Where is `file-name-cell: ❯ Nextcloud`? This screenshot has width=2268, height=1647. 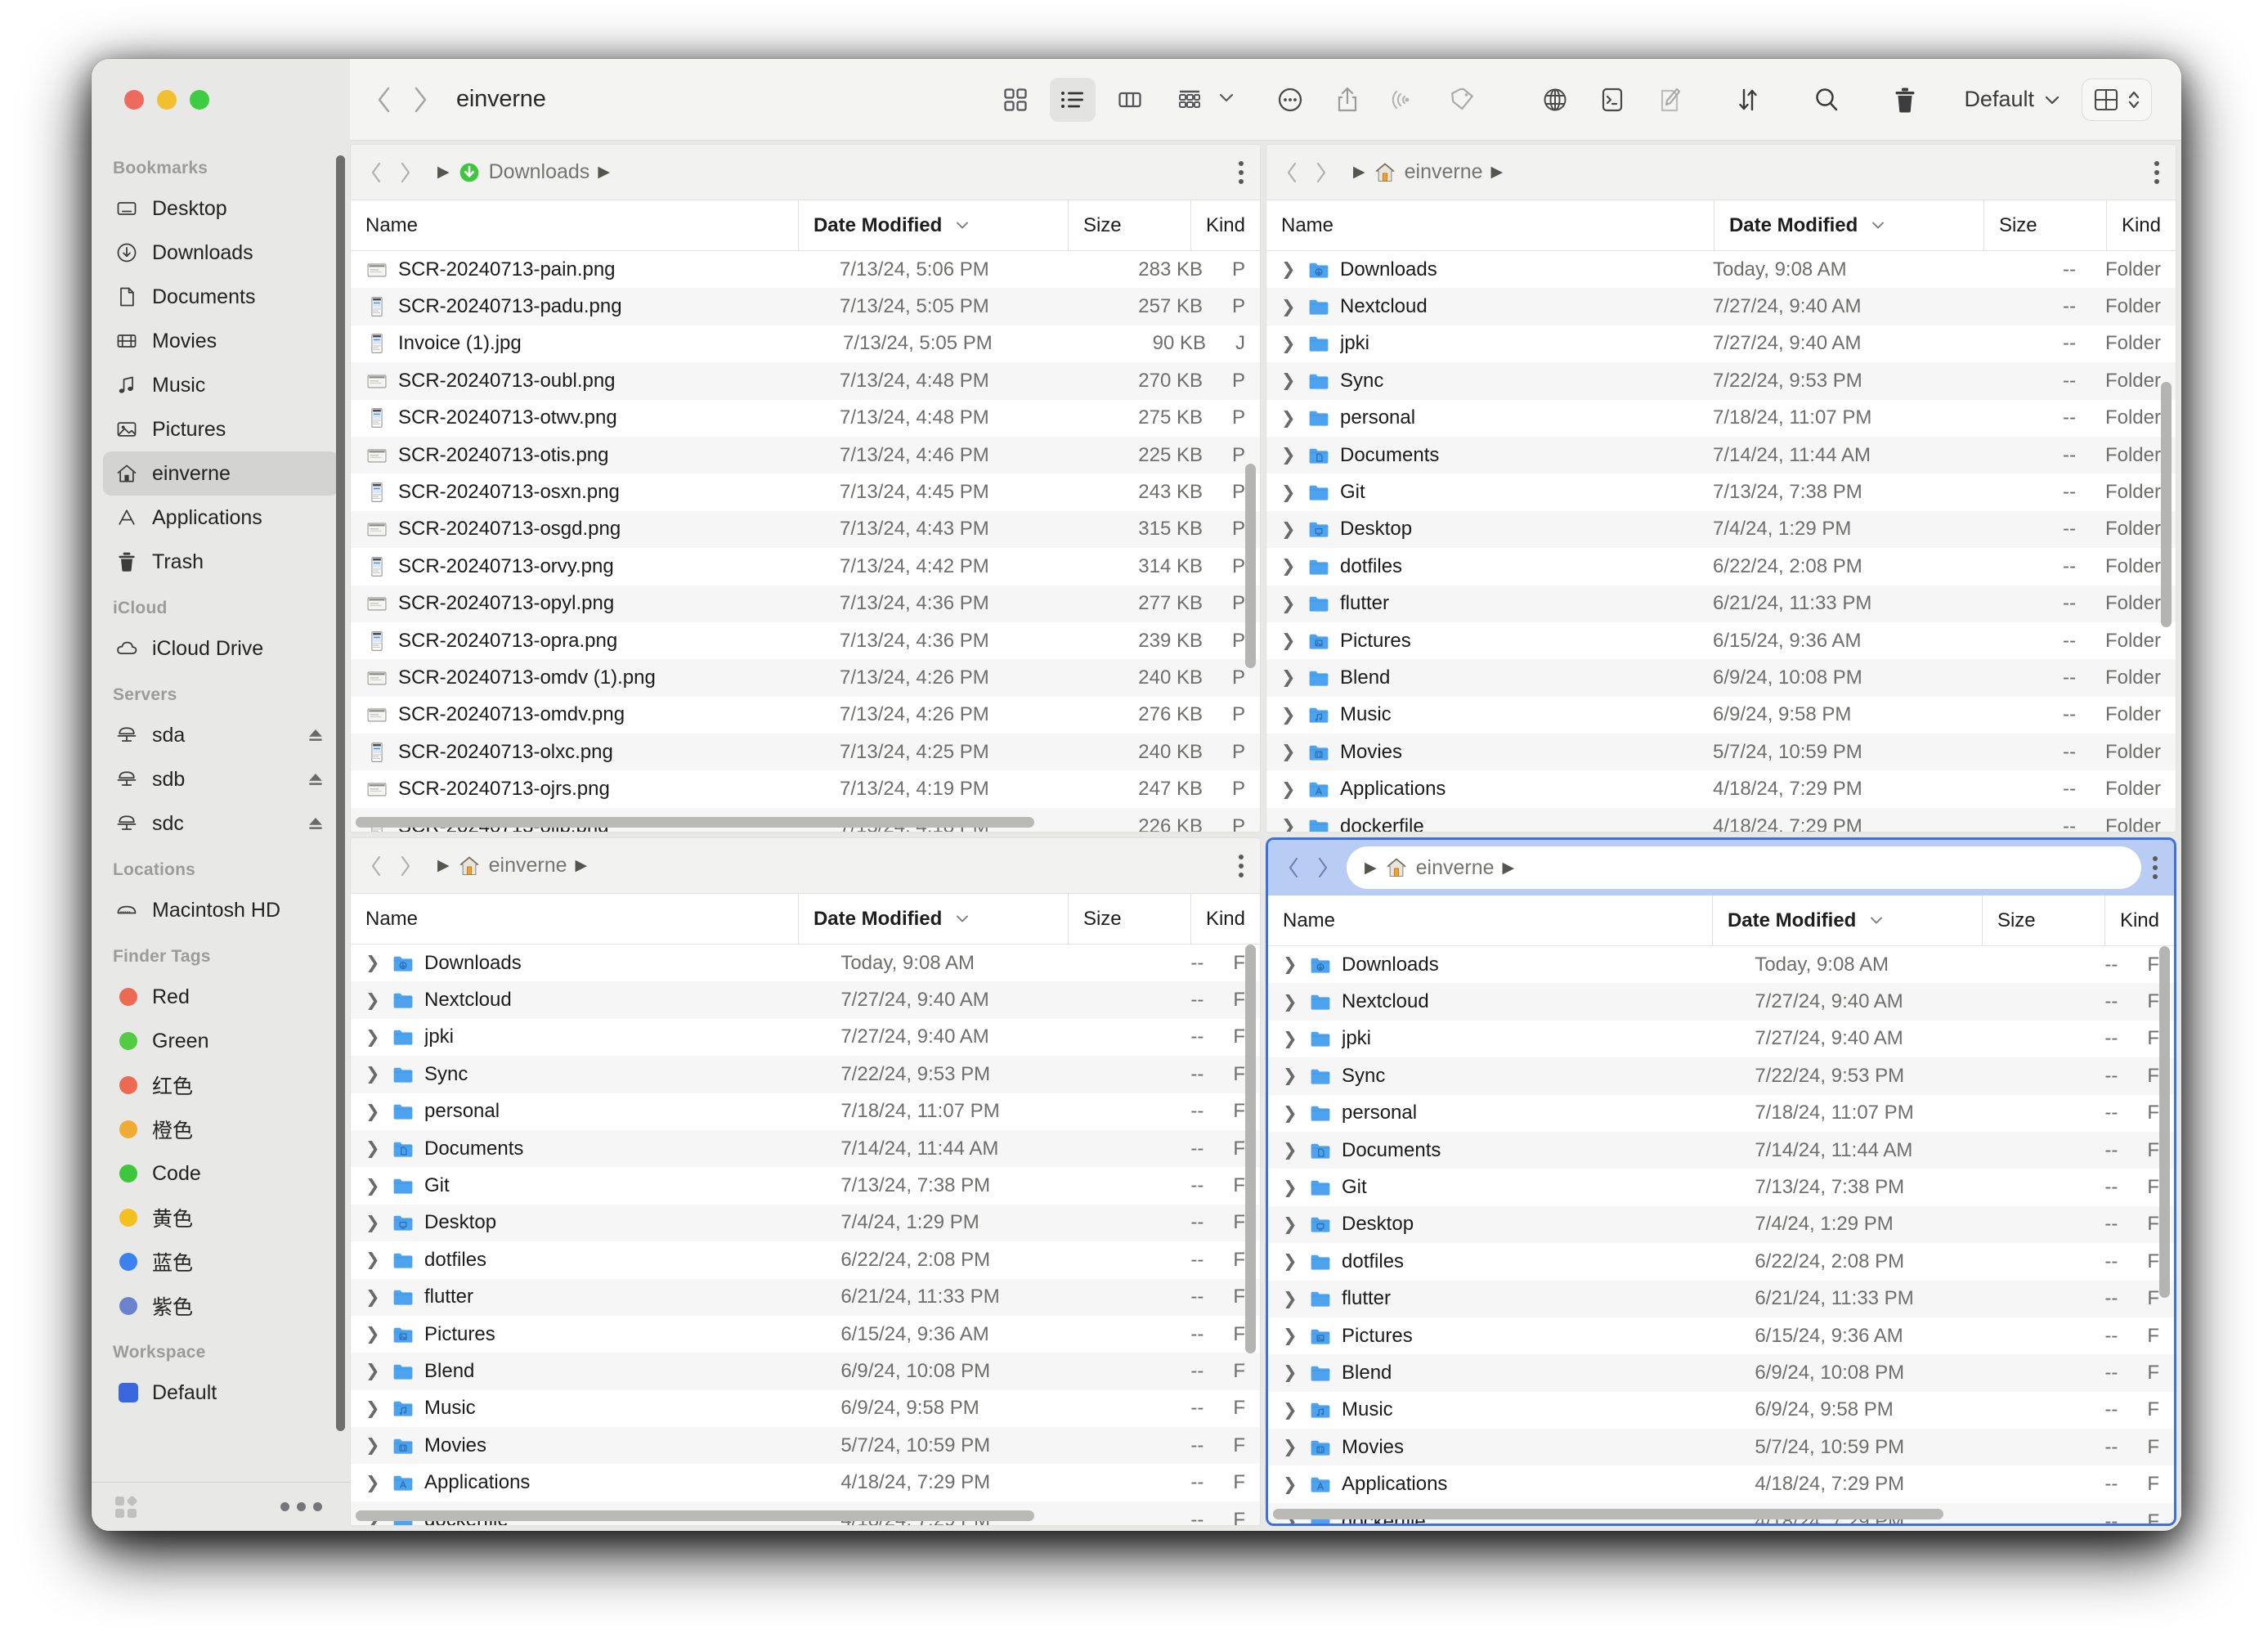 file-name-cell: ❯ Nextcloud is located at coordinates (1482, 306).